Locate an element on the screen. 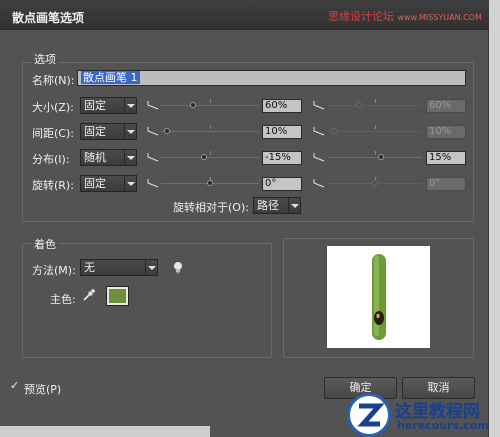 The image size is (500, 437). scatter-value2-field: 15% is located at coordinates (446, 158).